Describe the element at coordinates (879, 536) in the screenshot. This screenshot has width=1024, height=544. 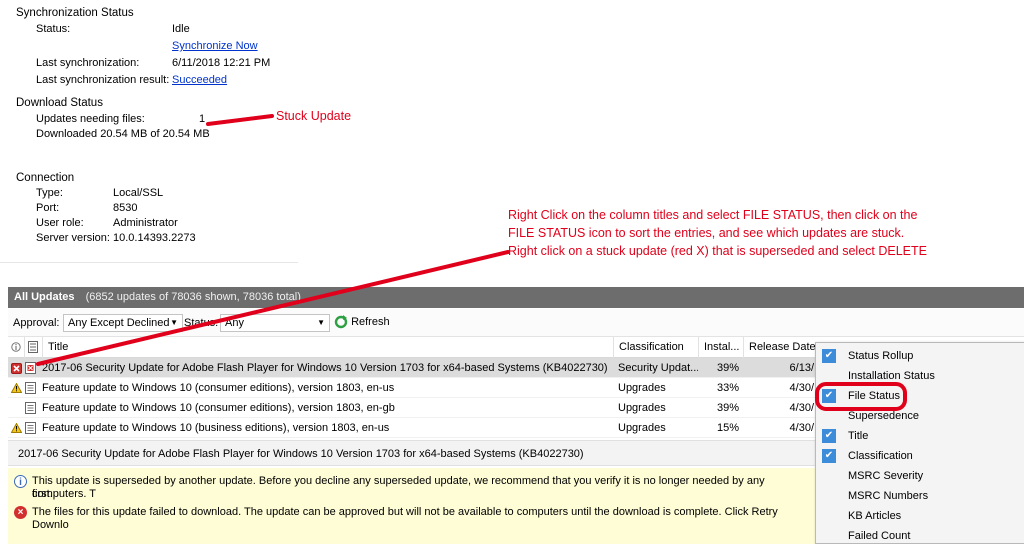
I see `menu-item-label: Failed Count` at that location.